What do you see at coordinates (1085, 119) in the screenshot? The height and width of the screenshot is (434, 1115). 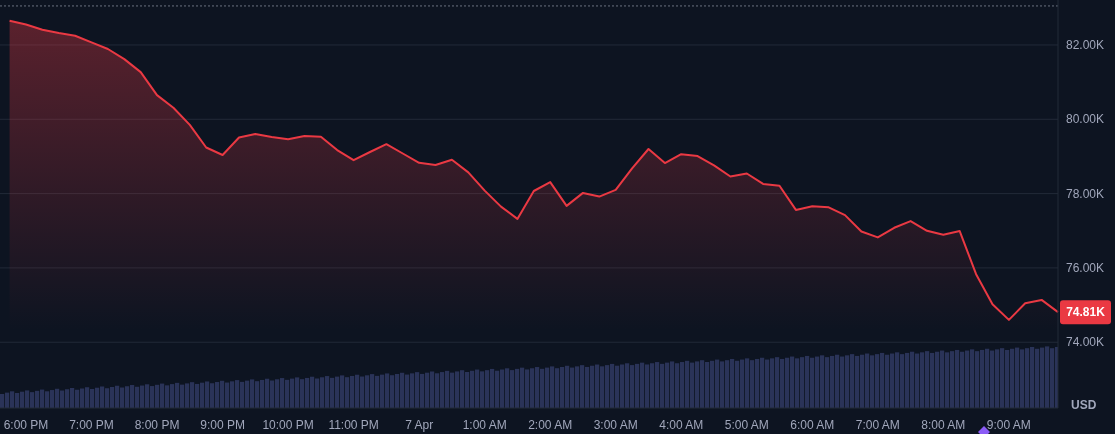 I see `y-axis-label: 80.00K` at bounding box center [1085, 119].